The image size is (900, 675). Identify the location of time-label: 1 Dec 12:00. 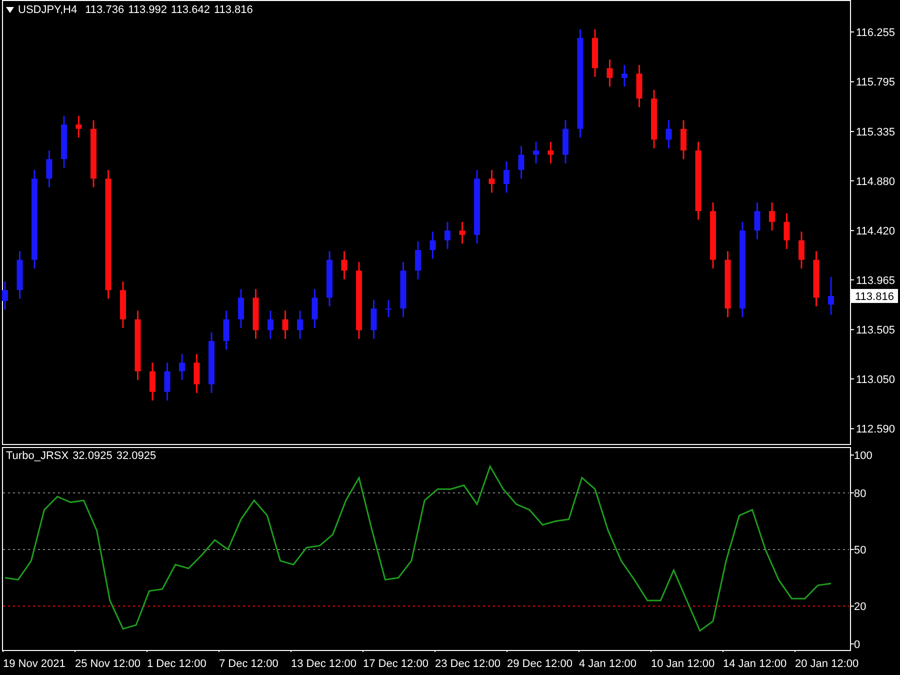
(177, 664).